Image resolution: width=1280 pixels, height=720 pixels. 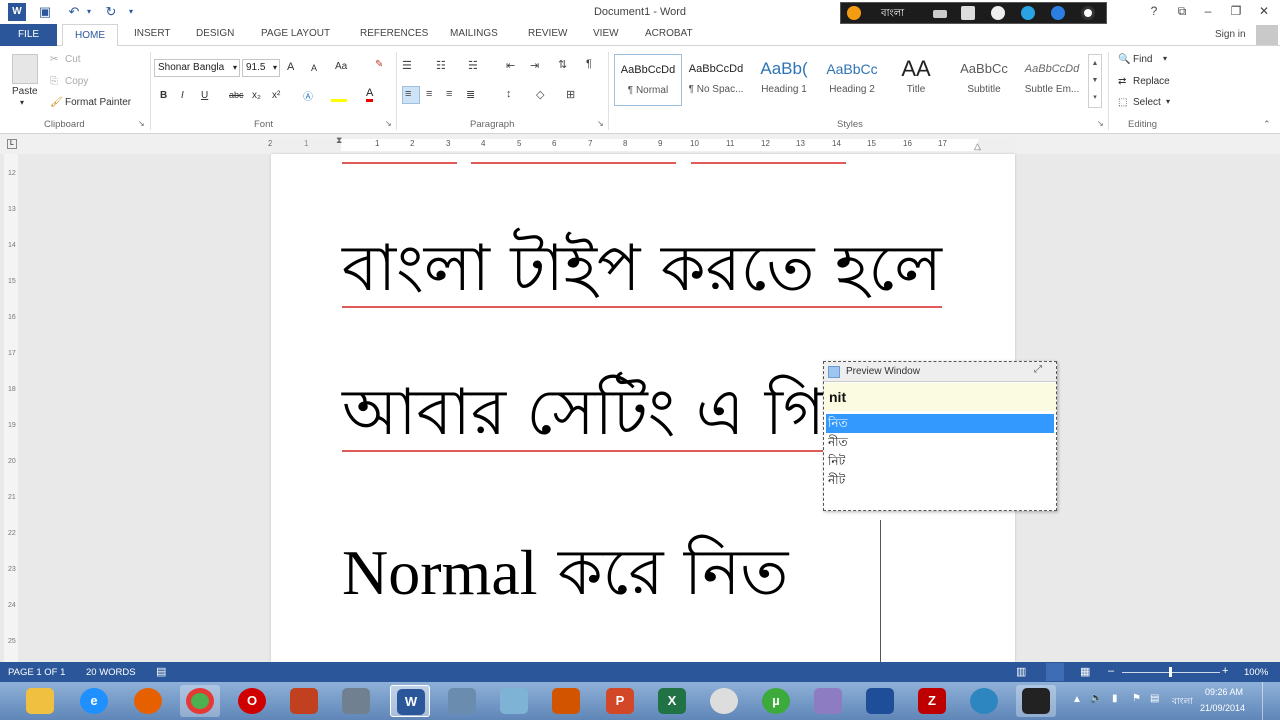 I want to click on justify-icon: ≣, so click(x=470, y=94).